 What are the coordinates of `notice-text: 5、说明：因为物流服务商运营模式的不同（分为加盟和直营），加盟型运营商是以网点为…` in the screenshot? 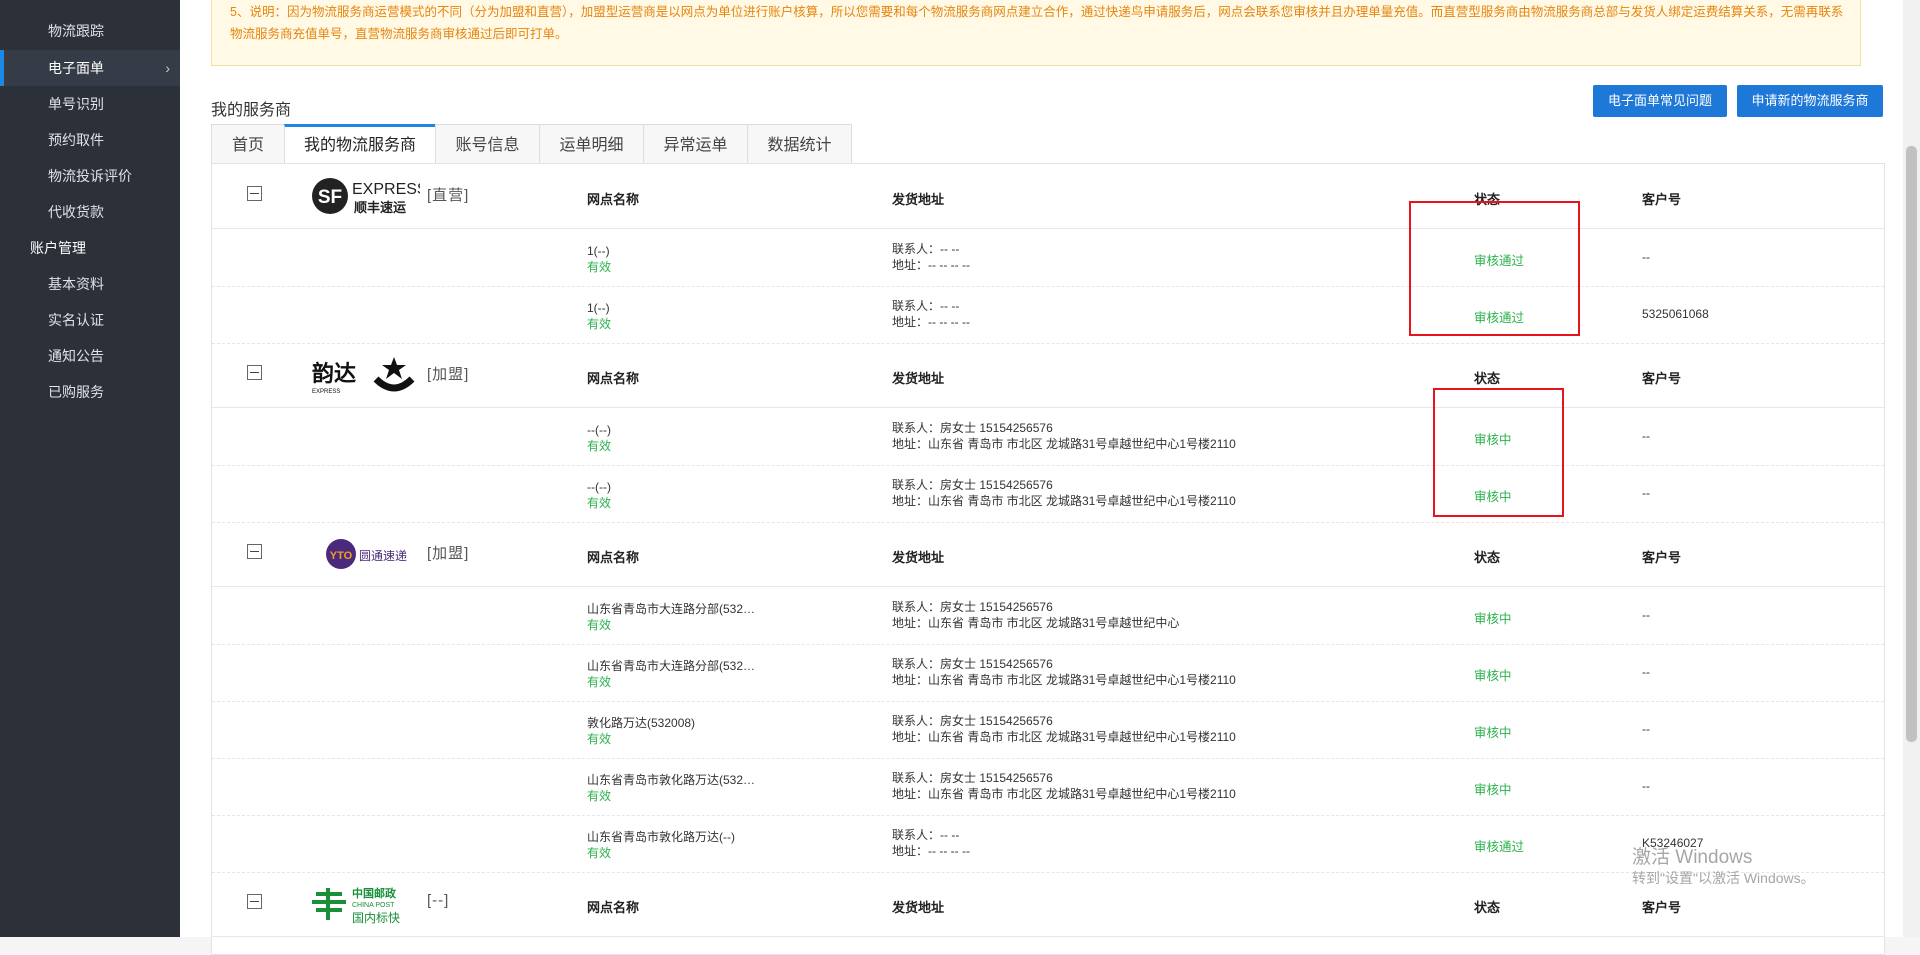 It's located at (1037, 23).